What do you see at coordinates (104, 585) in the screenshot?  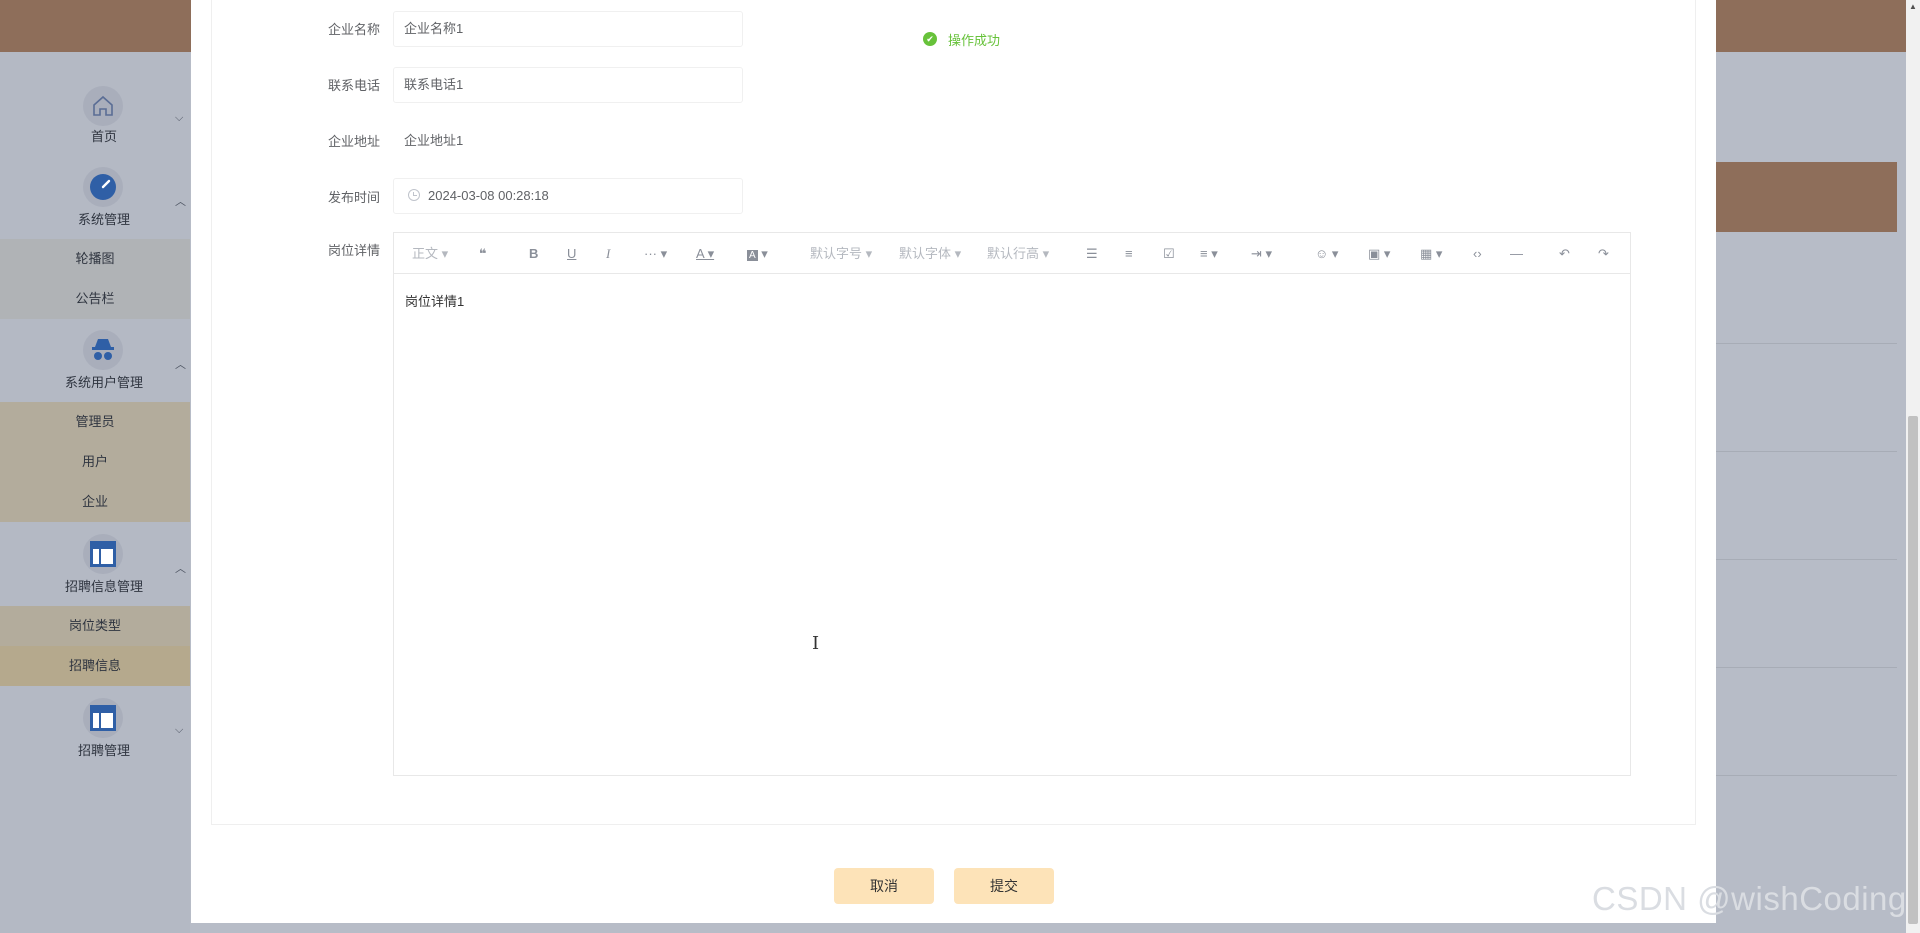 I see `sidebar-item-recruit-info-mgmt: 招聘信息管理` at bounding box center [104, 585].